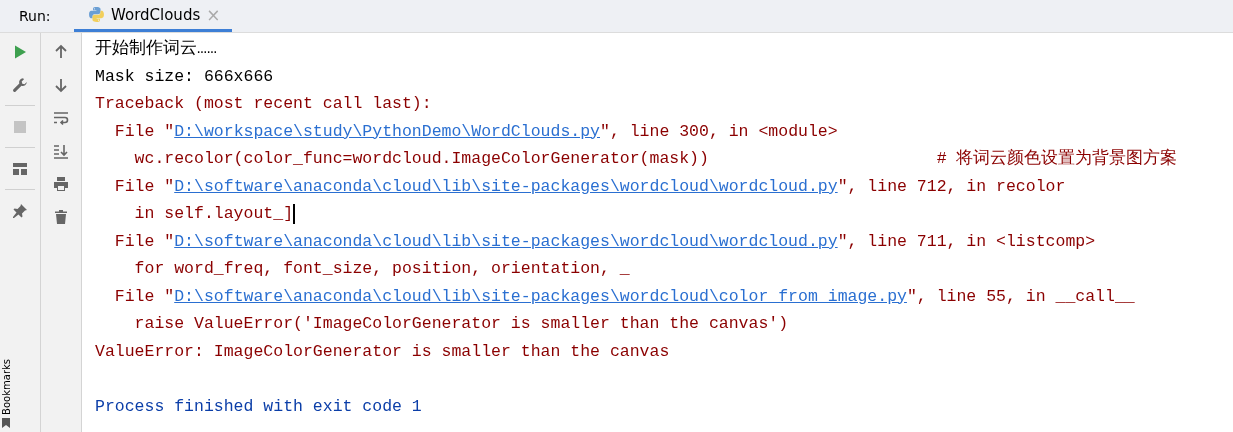 The image size is (1233, 432). I want to click on up-arrow-icon, so click(61, 52).